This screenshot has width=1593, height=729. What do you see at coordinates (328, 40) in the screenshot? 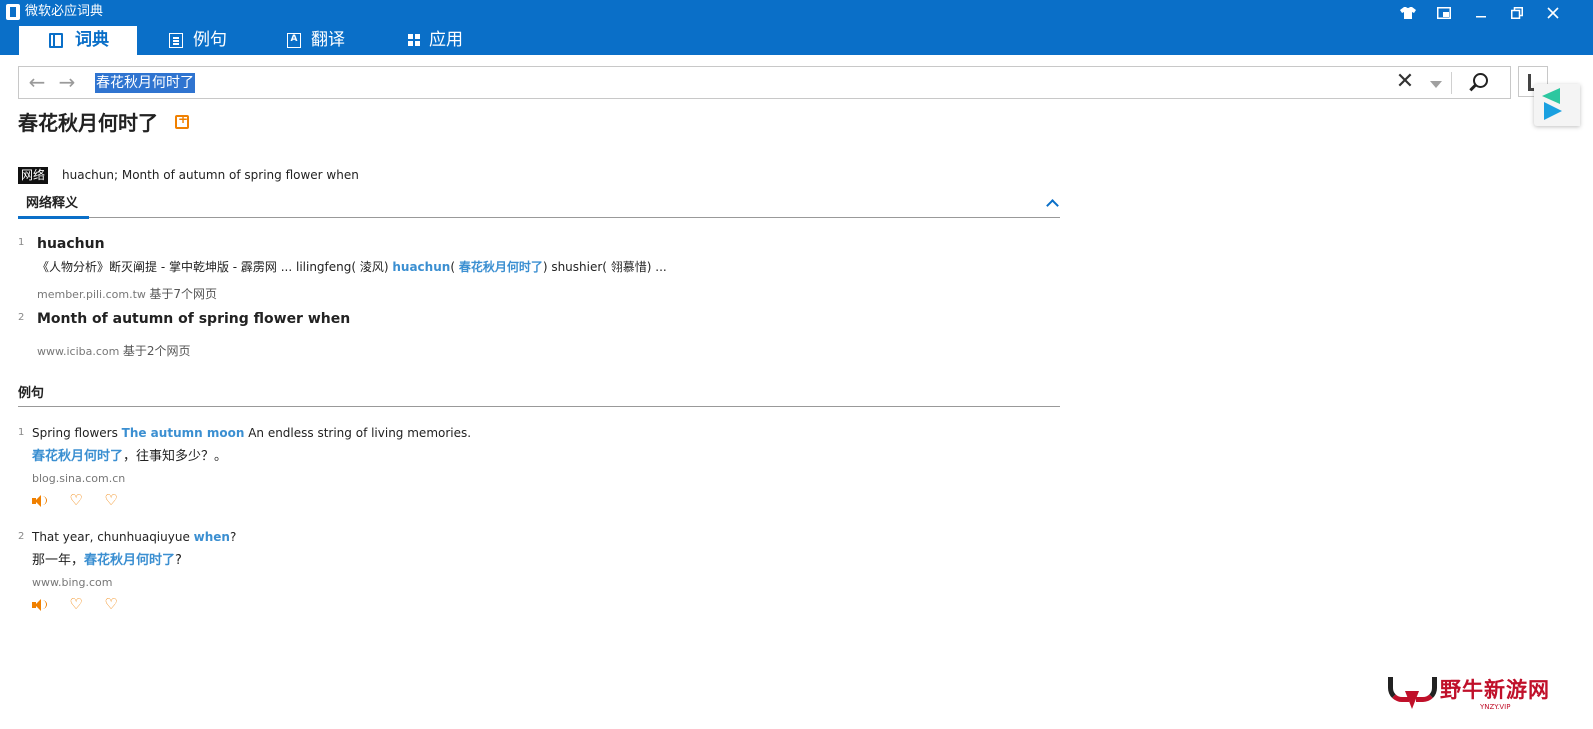
I see `tab-label: 翻译` at bounding box center [328, 40].